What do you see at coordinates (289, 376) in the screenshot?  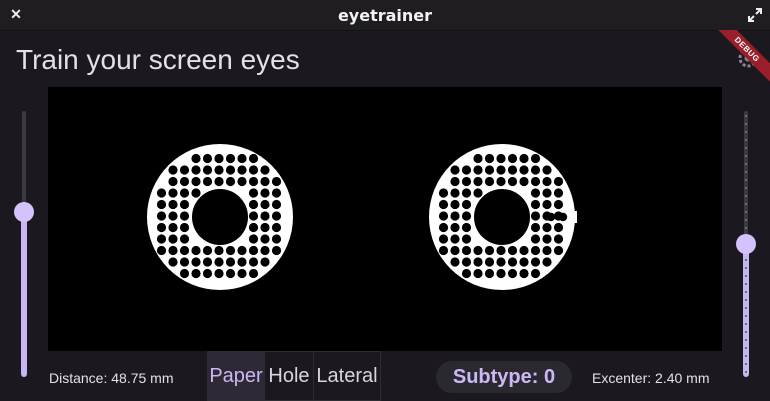 I see `segment-hole: Hole` at bounding box center [289, 376].